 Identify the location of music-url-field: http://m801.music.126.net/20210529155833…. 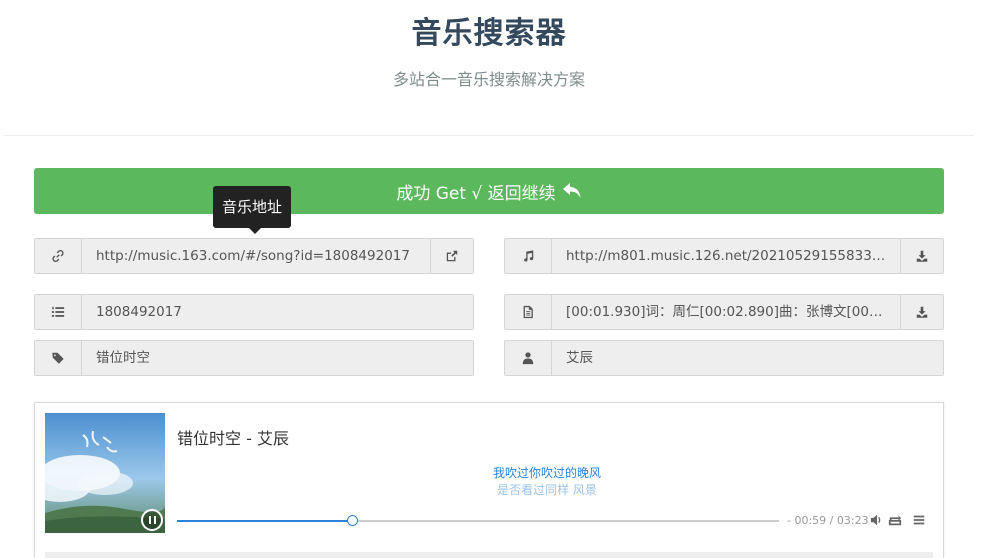
(724, 256).